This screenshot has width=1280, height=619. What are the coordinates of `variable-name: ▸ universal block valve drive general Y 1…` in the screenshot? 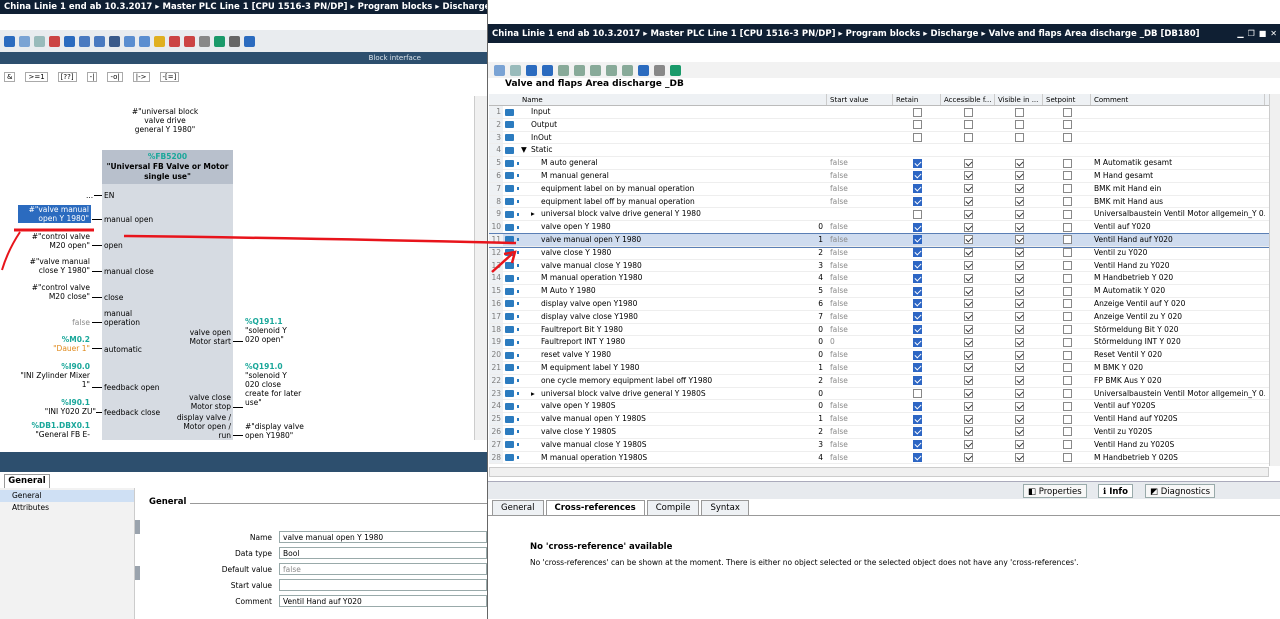 It's located at (665, 394).